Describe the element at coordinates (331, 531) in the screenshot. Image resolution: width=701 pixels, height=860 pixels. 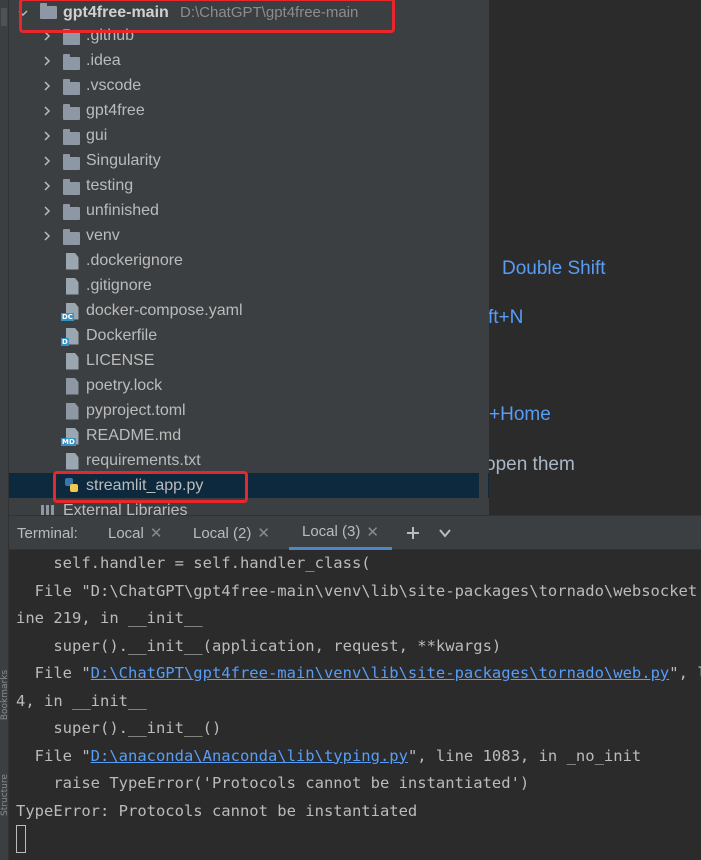
I see `tab-label: Local (3)` at that location.